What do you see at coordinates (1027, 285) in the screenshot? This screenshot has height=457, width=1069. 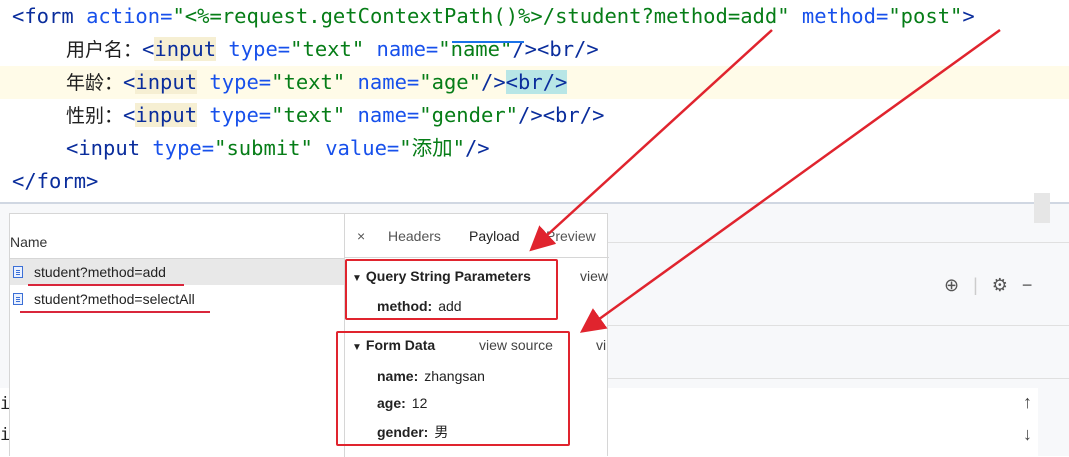 I see `minus-icon: −` at bounding box center [1027, 285].